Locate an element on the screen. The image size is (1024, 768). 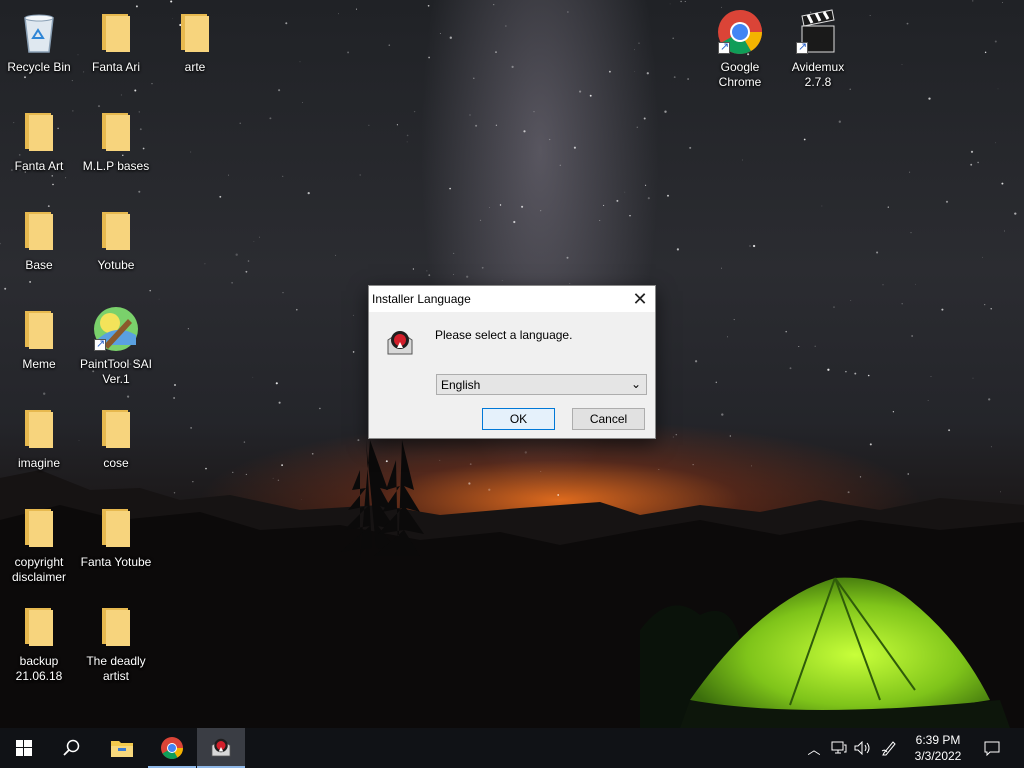
icon-label: The deadly artist is located at coordinates (116, 668).